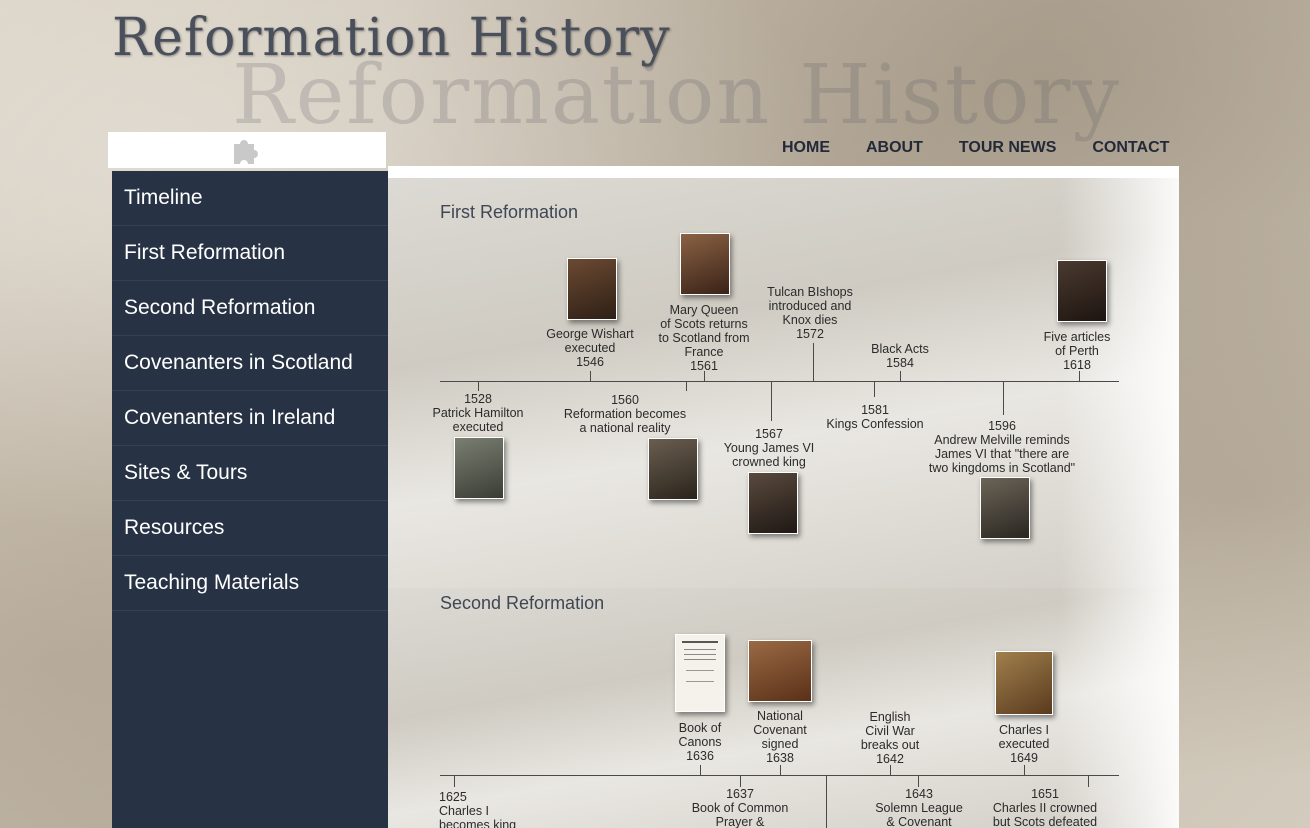  What do you see at coordinates (212, 582) in the screenshot?
I see `sidebar-item-label: Teaching Materials` at bounding box center [212, 582].